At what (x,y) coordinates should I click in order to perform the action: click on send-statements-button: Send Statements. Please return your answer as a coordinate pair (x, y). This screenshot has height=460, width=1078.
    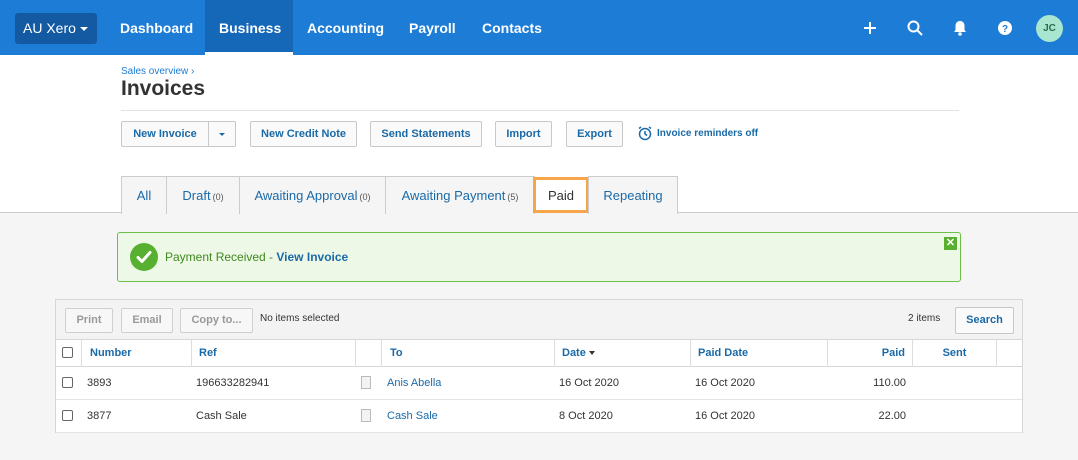
    Looking at the image, I should click on (426, 134).